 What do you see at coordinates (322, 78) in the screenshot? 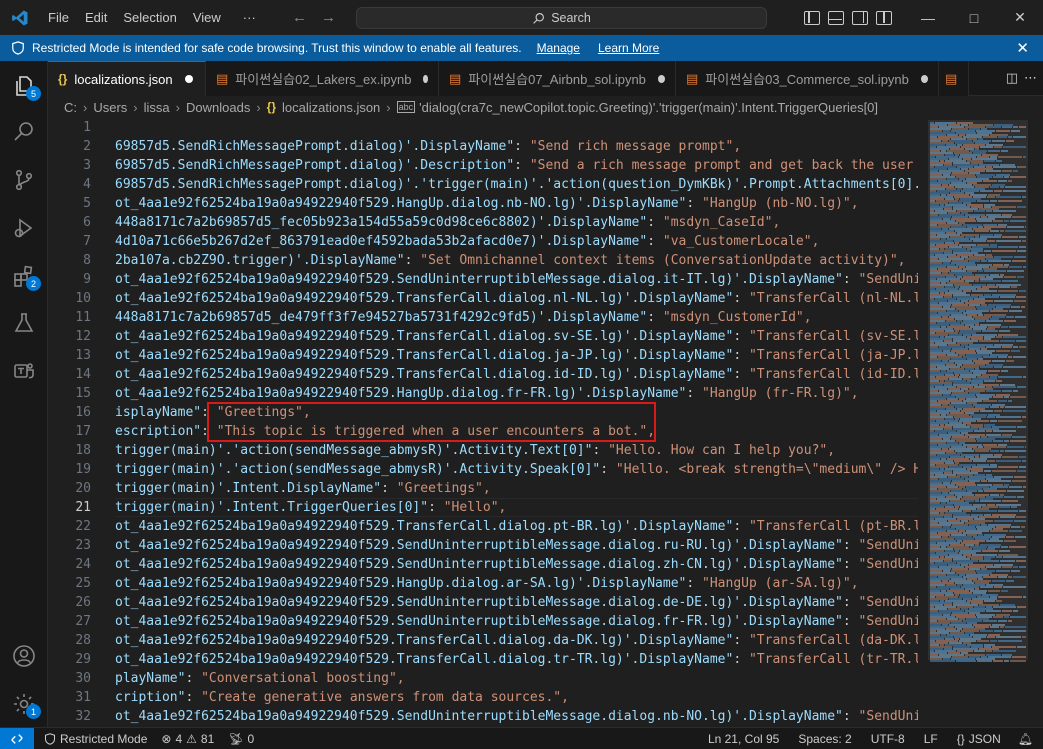
I see `tab-lakers-notebook: ▤ 파이썬실습02_Lakers_ex.ipynb` at bounding box center [322, 78].